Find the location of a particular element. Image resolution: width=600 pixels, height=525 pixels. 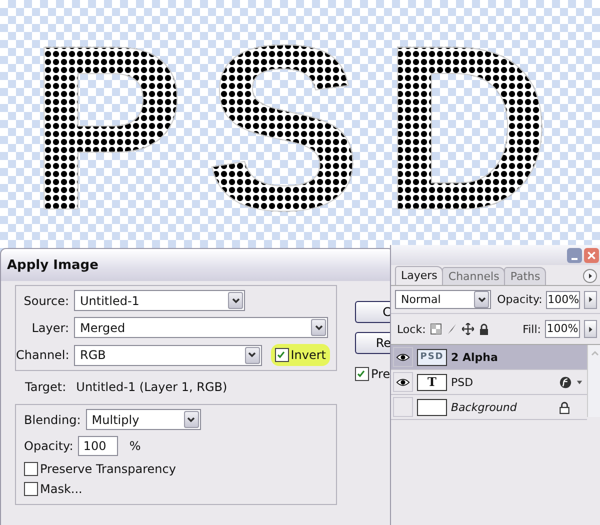

panel-tab: Paths is located at coordinates (525, 276).